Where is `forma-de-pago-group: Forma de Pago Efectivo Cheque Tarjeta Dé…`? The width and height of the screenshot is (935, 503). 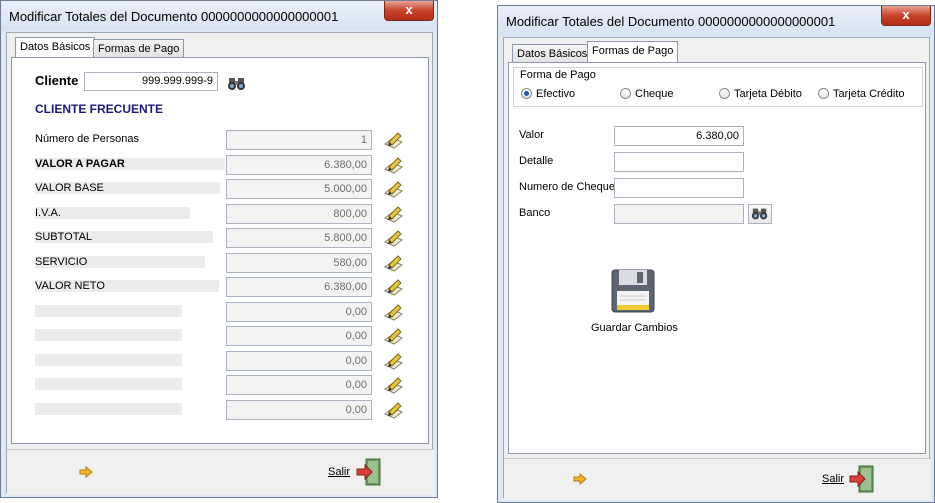
forma-de-pago-group: Forma de Pago Efectivo Cheque Tarjeta Dé… is located at coordinates (718, 87).